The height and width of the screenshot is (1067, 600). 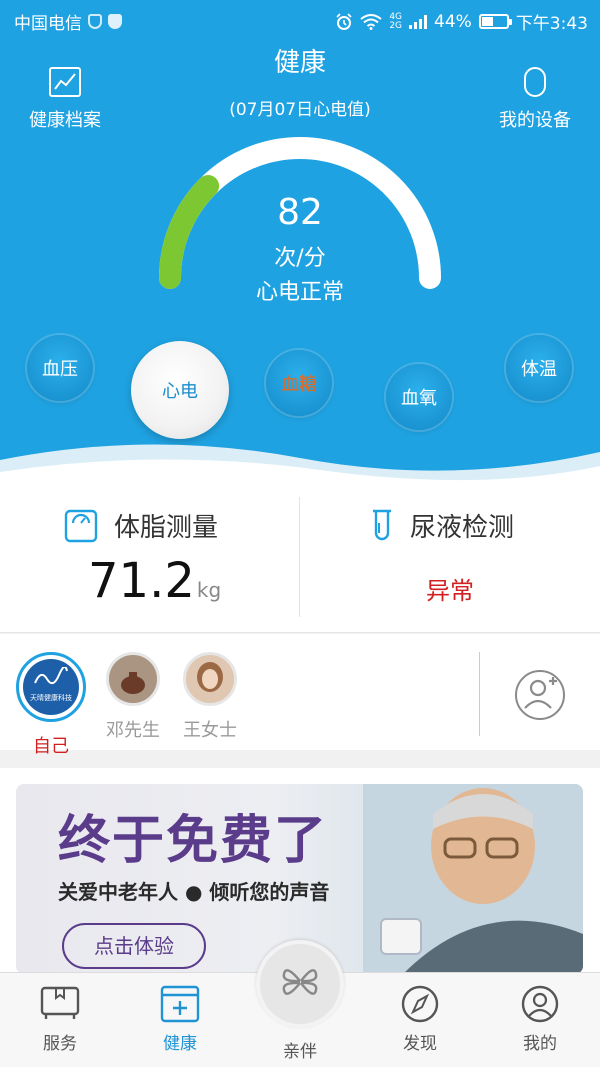 I want to click on member-mr-deng: 邓先生, so click(x=133, y=697).